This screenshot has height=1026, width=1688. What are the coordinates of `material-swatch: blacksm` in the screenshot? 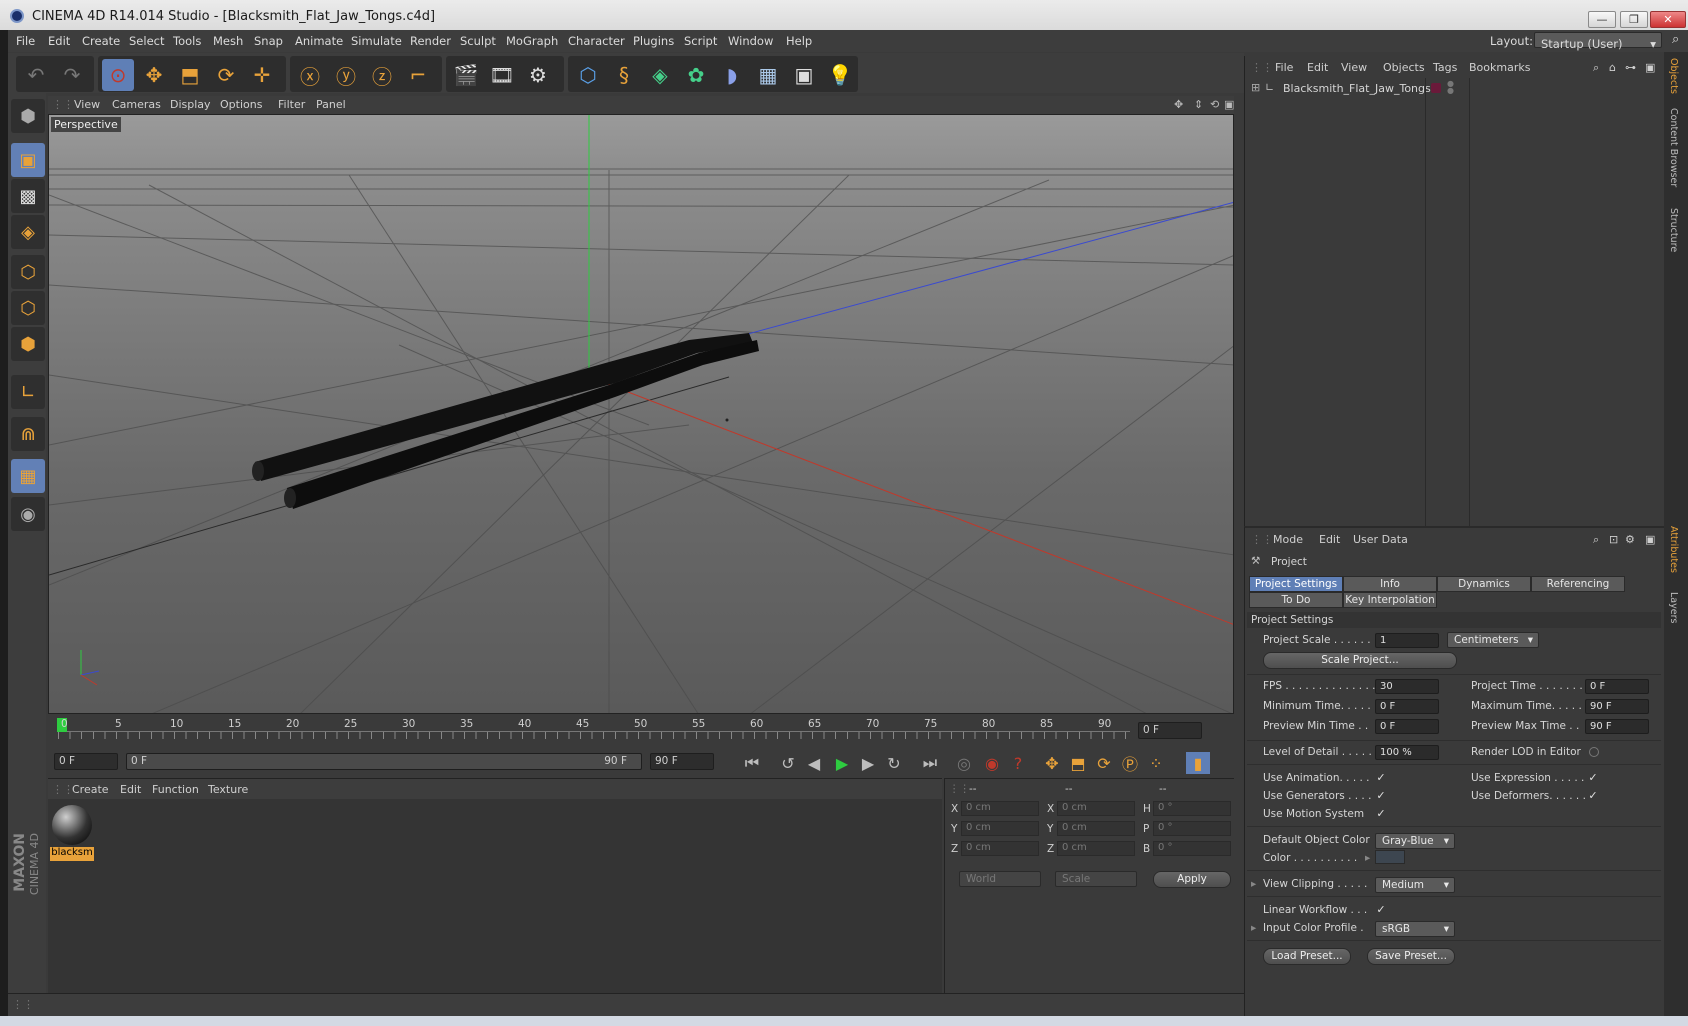 It's located at (72, 832).